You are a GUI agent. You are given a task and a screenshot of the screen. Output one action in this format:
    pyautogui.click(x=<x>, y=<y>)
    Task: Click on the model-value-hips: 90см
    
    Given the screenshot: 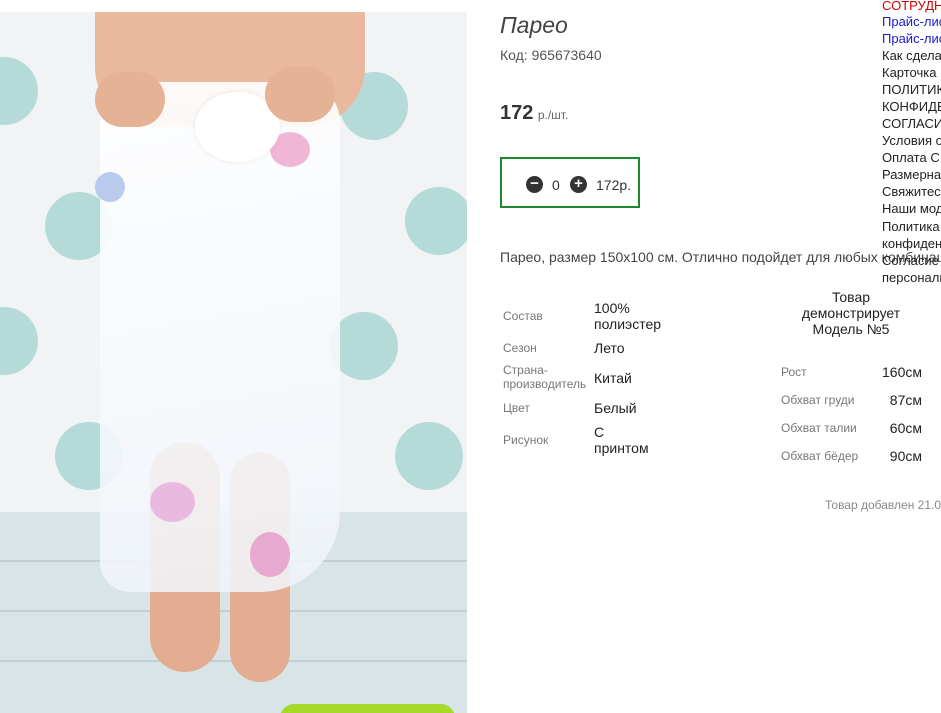 What is the action you would take?
    pyautogui.click(x=905, y=456)
    